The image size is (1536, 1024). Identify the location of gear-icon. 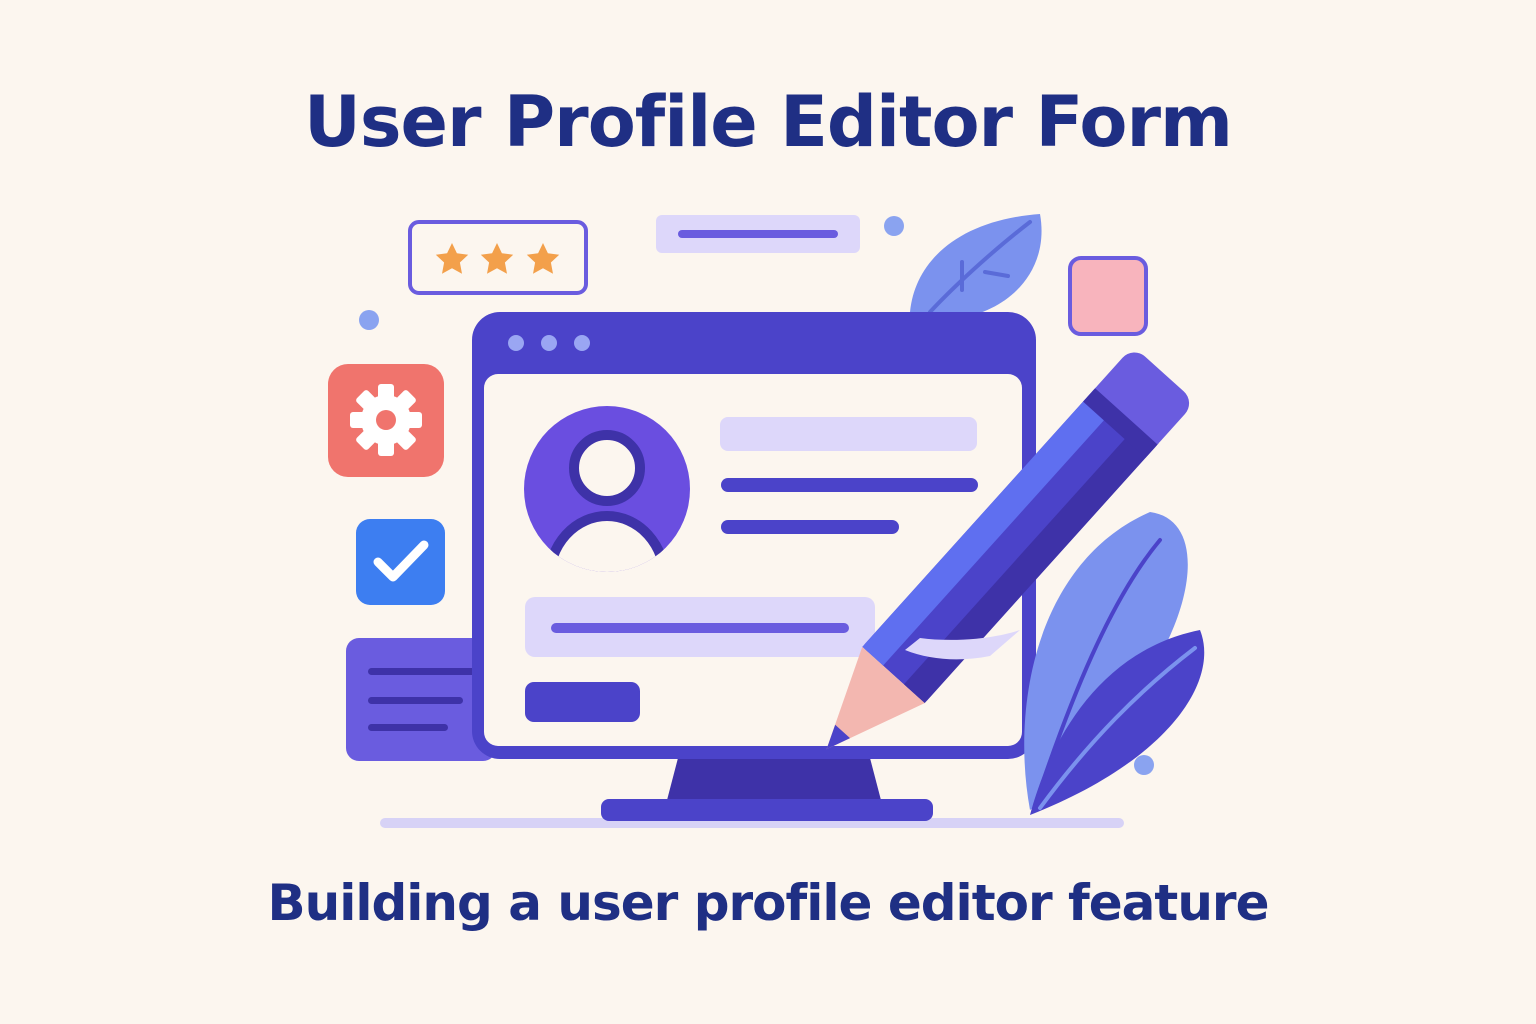
(386, 420).